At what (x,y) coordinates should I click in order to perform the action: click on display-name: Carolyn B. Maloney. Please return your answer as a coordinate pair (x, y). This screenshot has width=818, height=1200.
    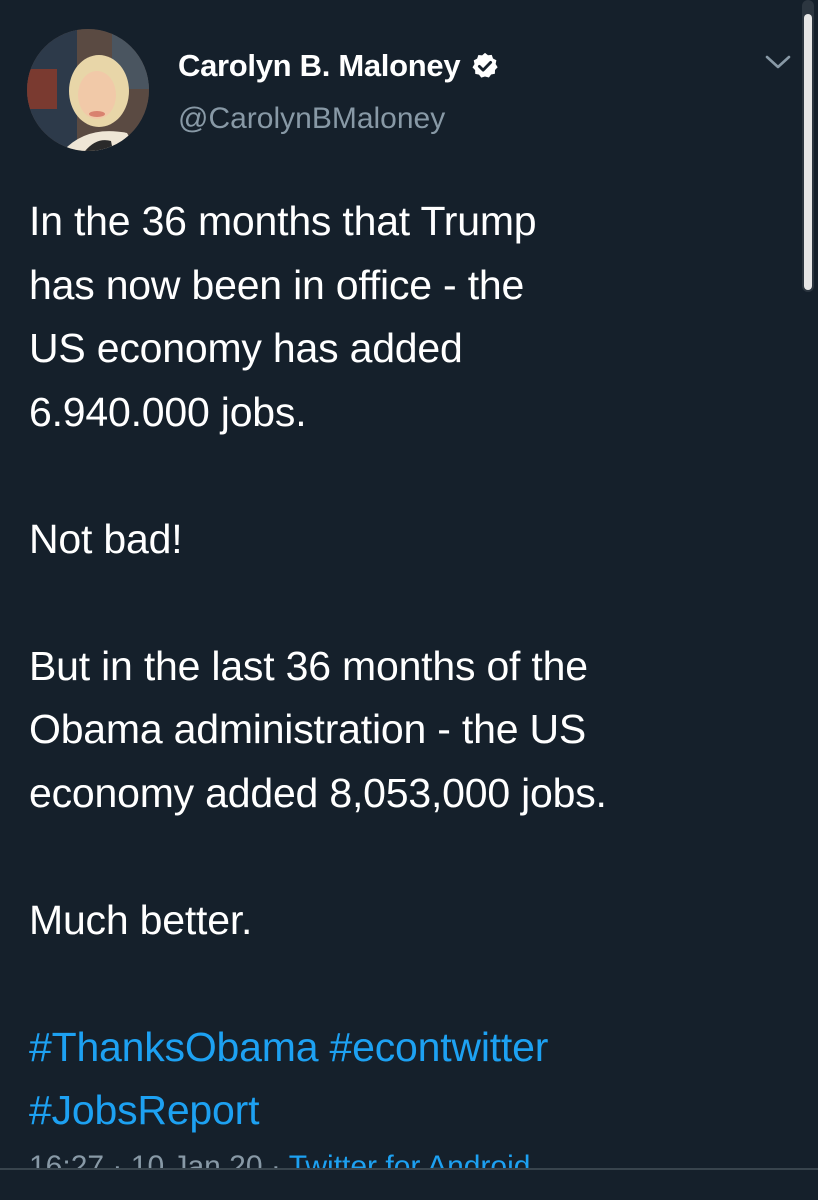
    Looking at the image, I should click on (319, 66).